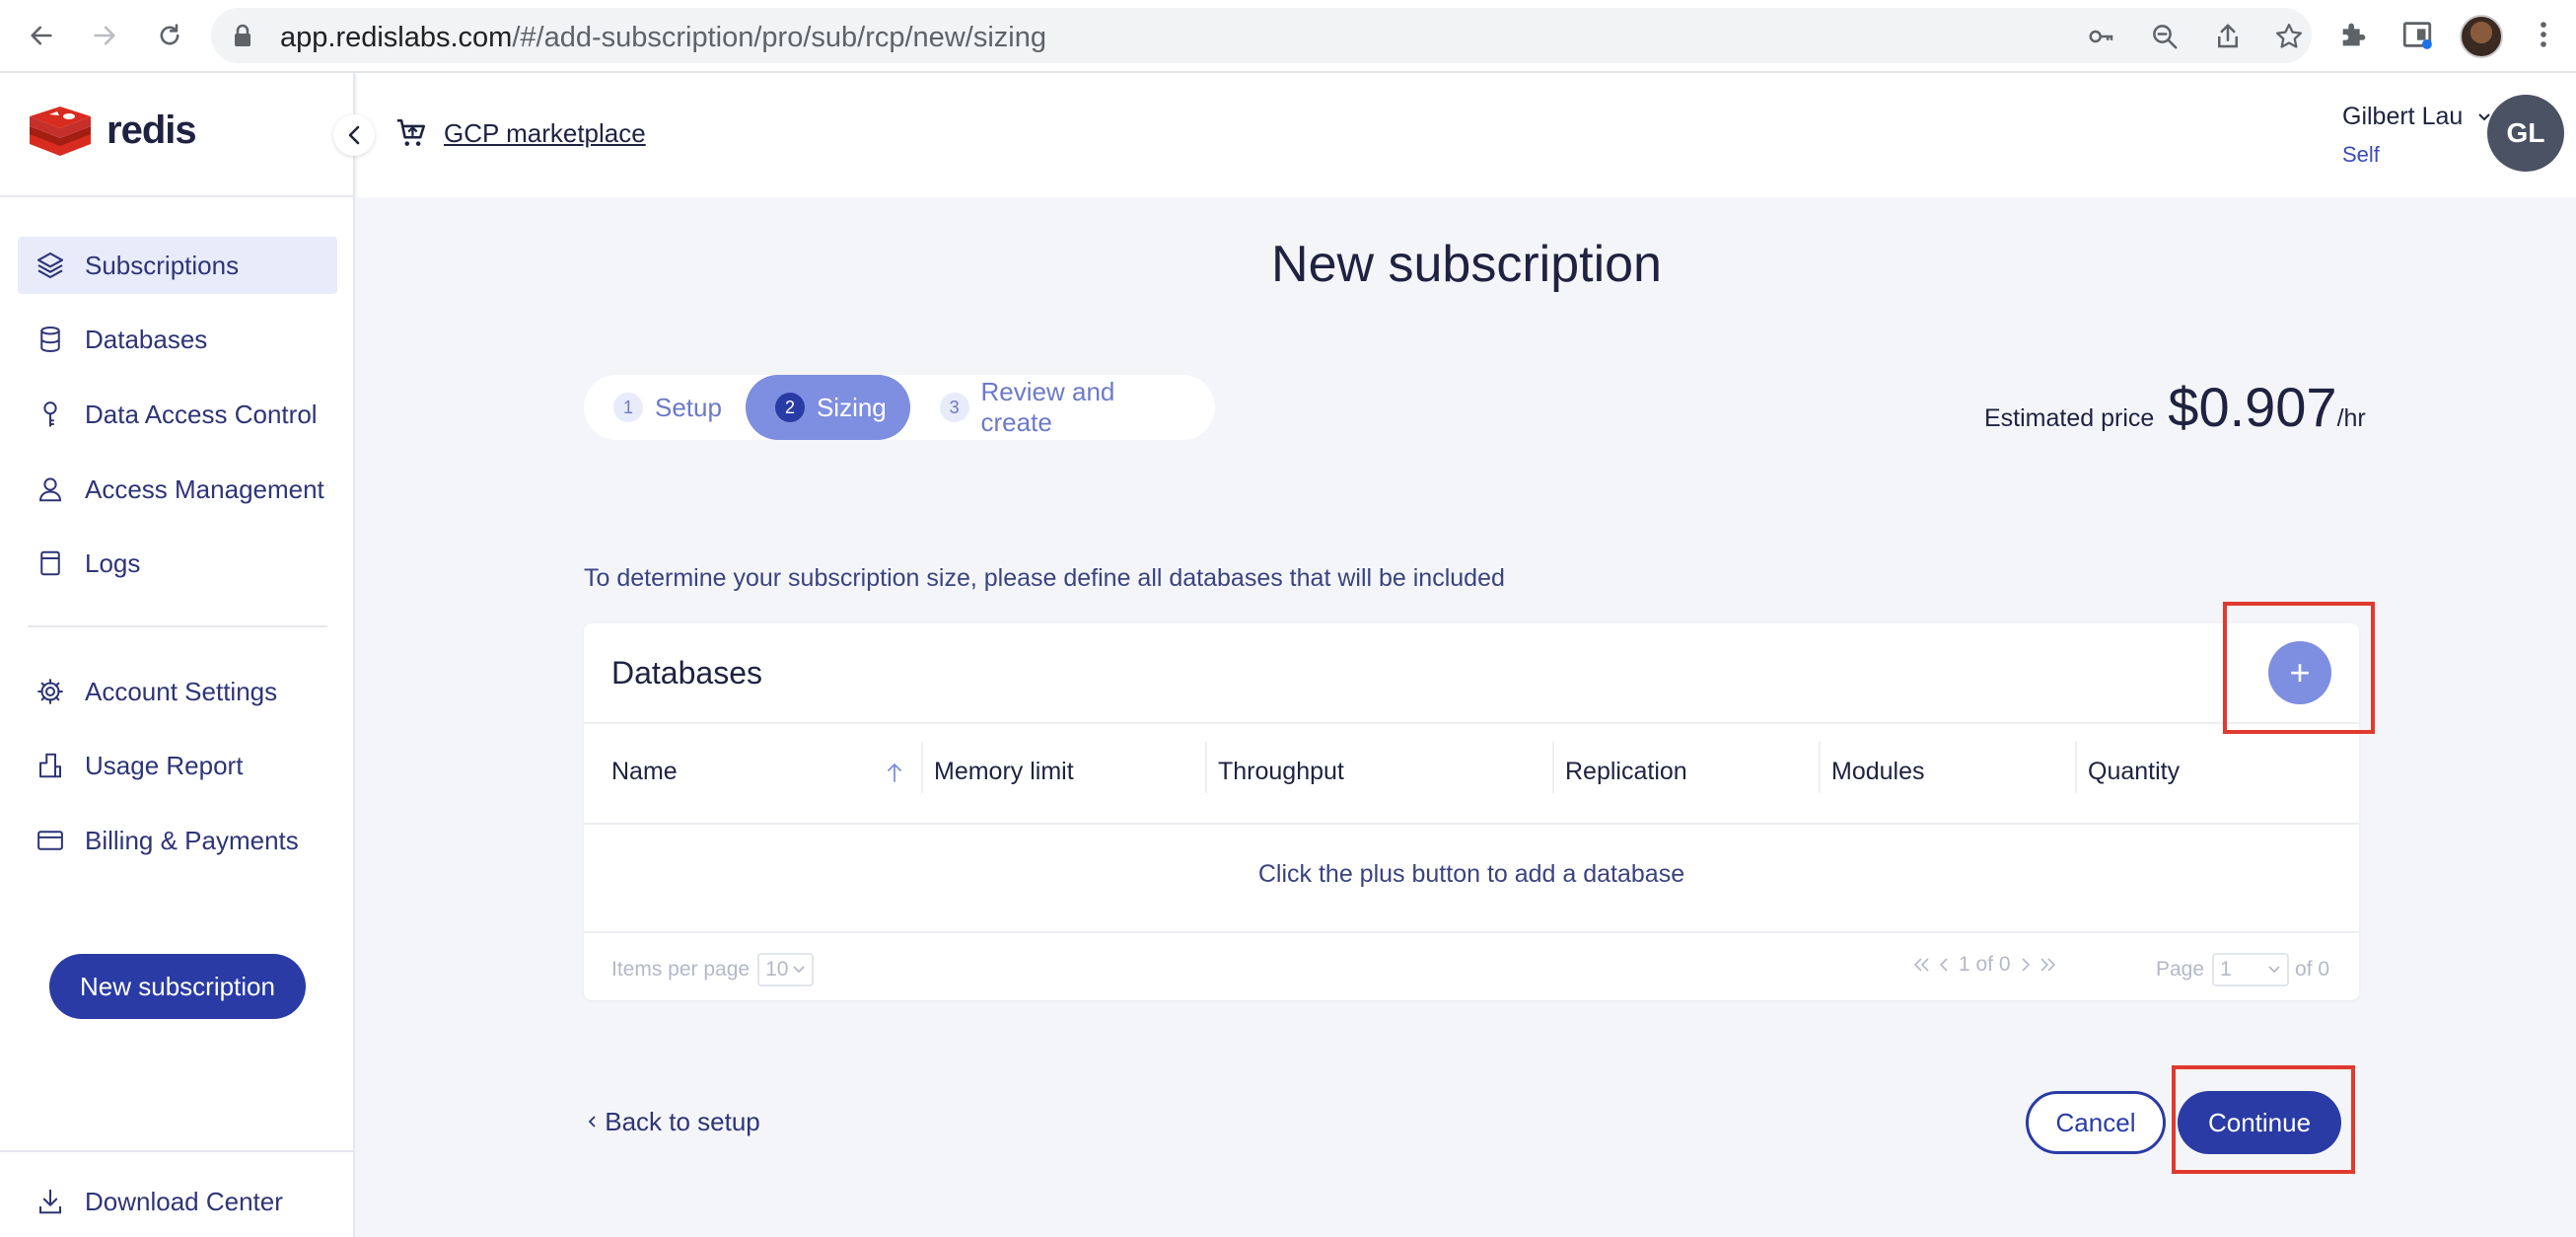 Image resolution: width=2576 pixels, height=1237 pixels. I want to click on gear-icon, so click(50, 691).